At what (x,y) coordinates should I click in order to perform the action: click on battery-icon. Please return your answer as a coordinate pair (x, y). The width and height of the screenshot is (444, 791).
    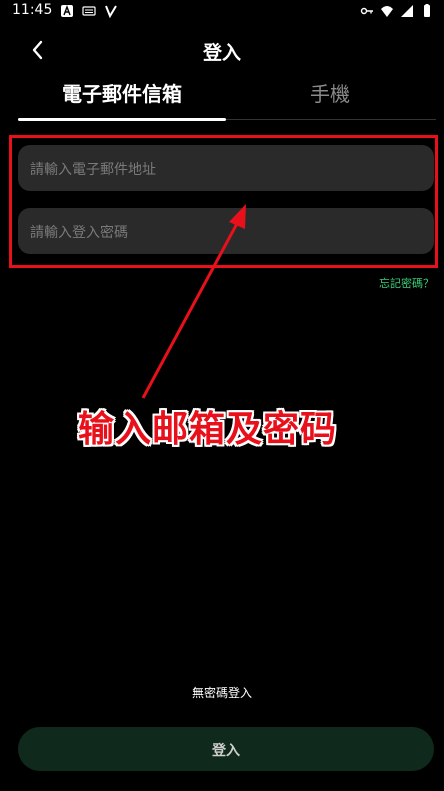
    Looking at the image, I should click on (427, 10).